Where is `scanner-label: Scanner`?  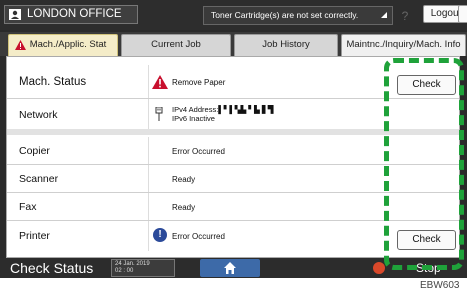 scanner-label: Scanner is located at coordinates (39, 179).